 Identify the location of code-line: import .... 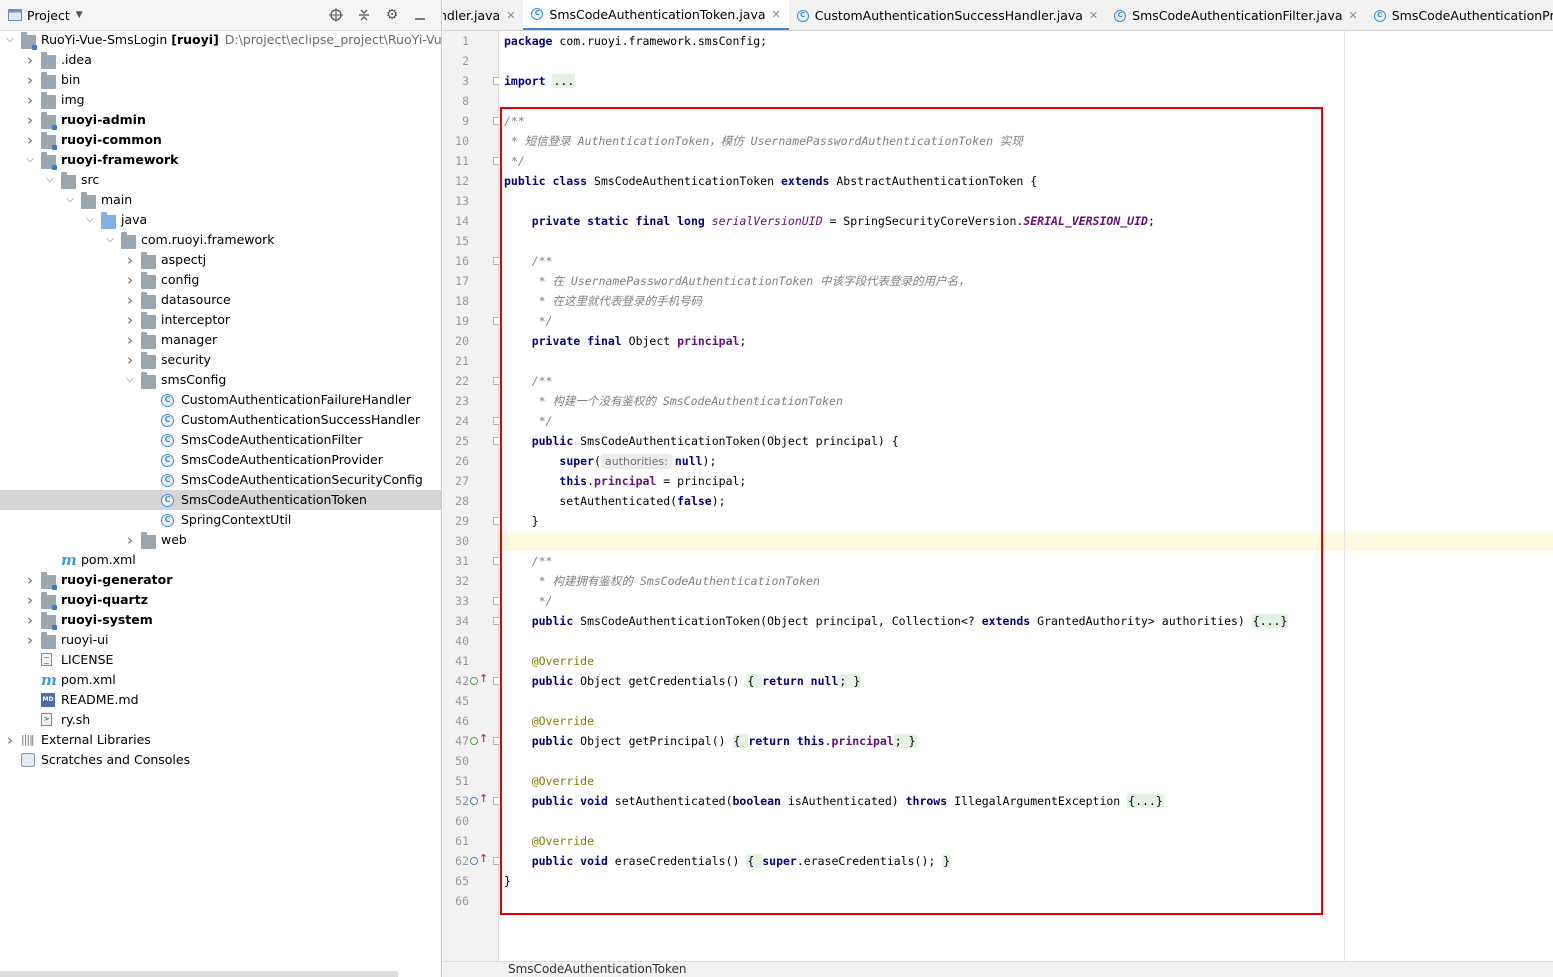
(540, 81).